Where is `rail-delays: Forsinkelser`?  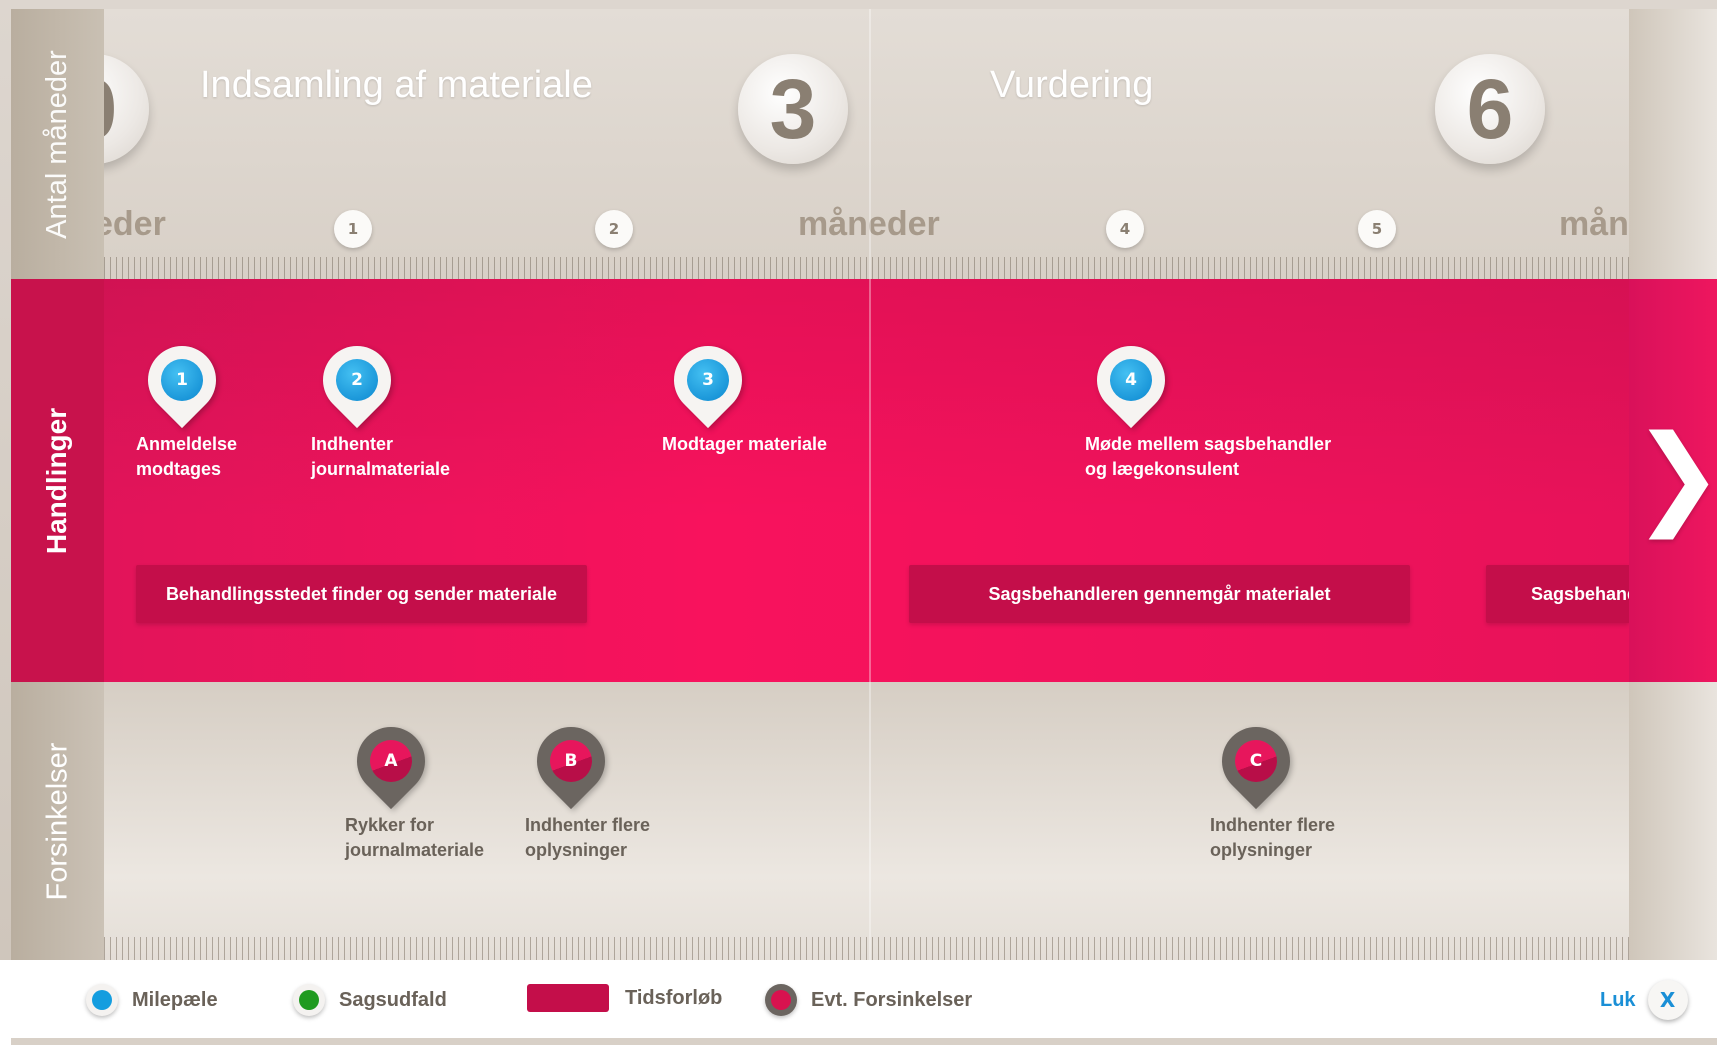
rail-delays: Forsinkelser is located at coordinates (57, 821).